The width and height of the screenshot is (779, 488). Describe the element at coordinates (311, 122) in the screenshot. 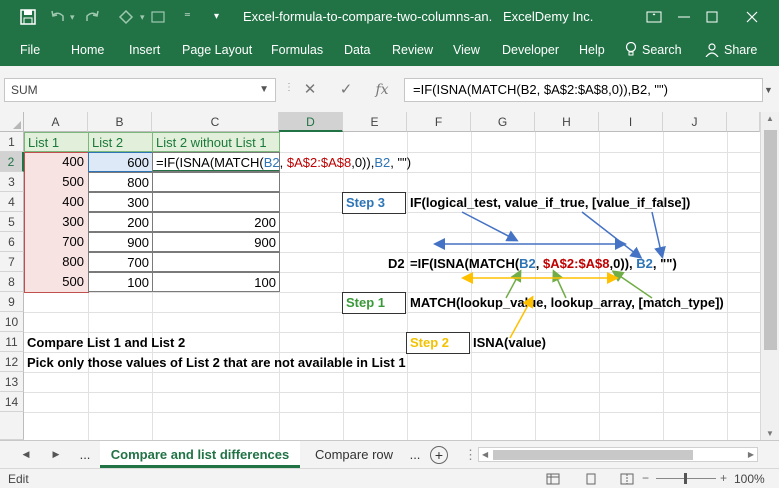

I see `column-header-d: D` at that location.